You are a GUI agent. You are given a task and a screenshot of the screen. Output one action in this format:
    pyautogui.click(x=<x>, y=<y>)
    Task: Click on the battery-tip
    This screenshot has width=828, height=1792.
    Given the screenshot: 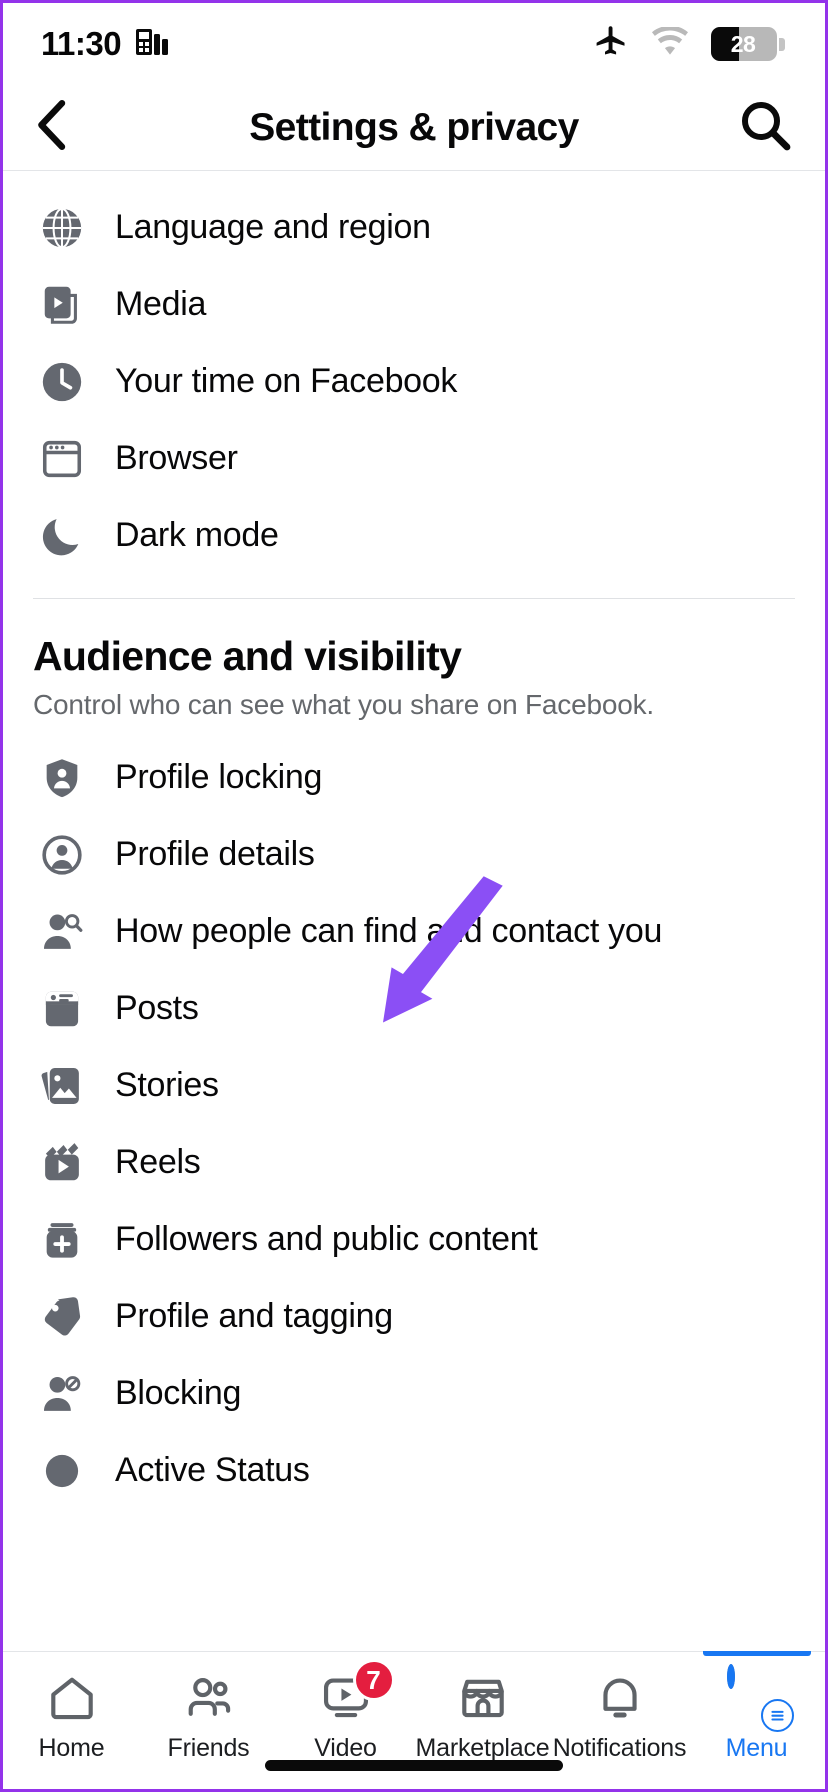 What is the action you would take?
    pyautogui.click(x=782, y=44)
    